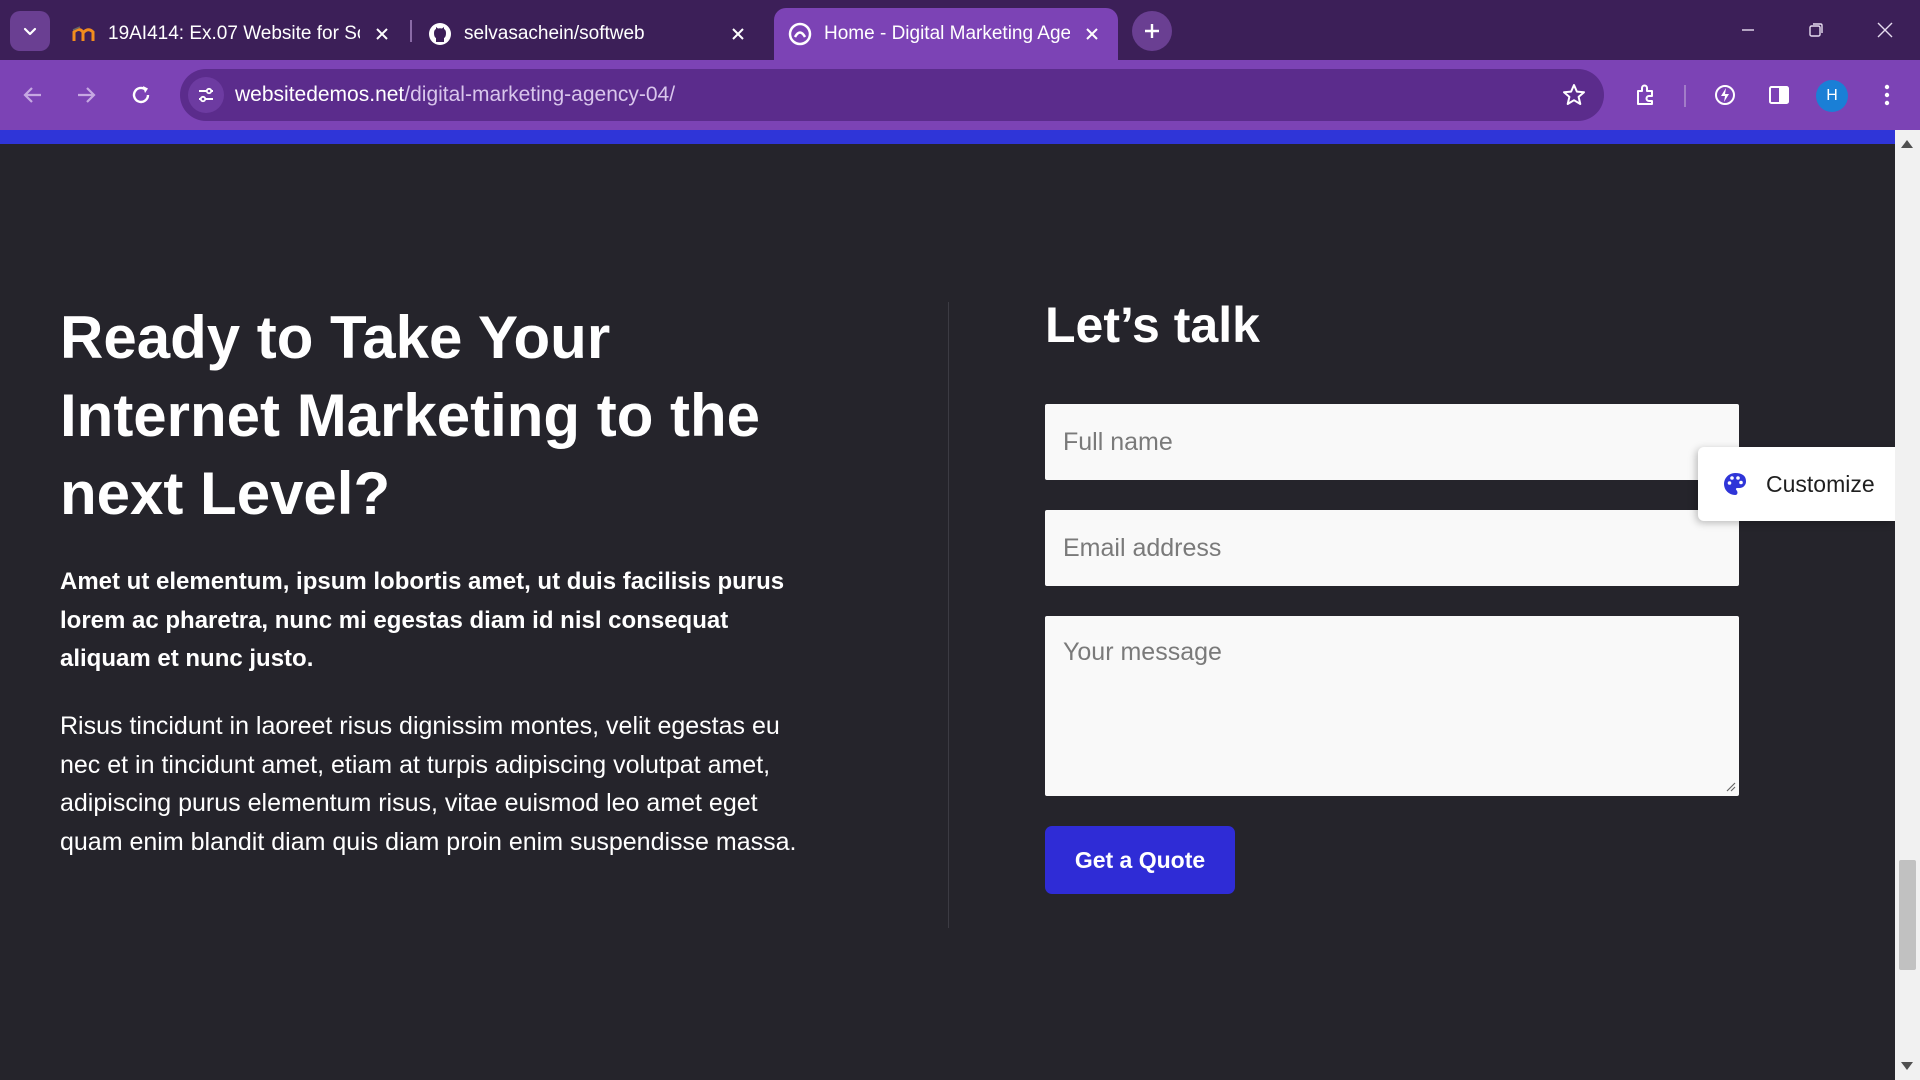  Describe the element at coordinates (1779, 95) in the screenshot. I see `side-panel-icon` at that location.